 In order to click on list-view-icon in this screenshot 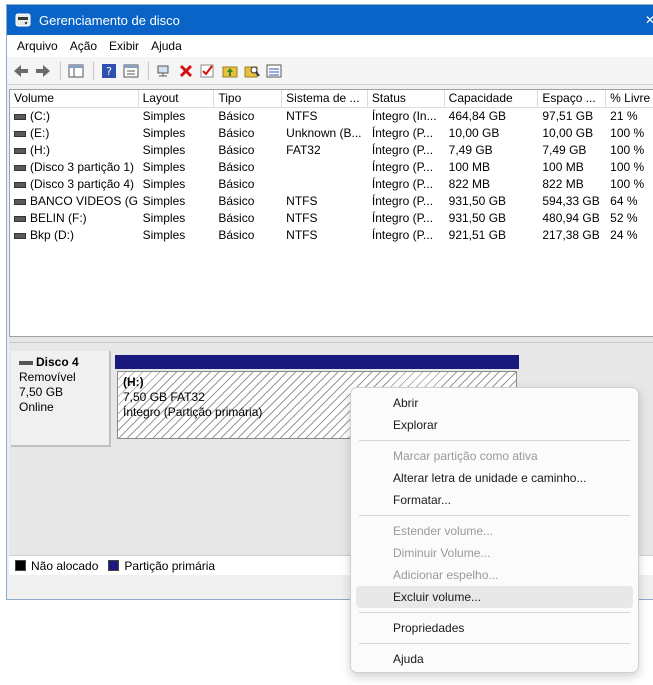, I will do `click(274, 71)`.